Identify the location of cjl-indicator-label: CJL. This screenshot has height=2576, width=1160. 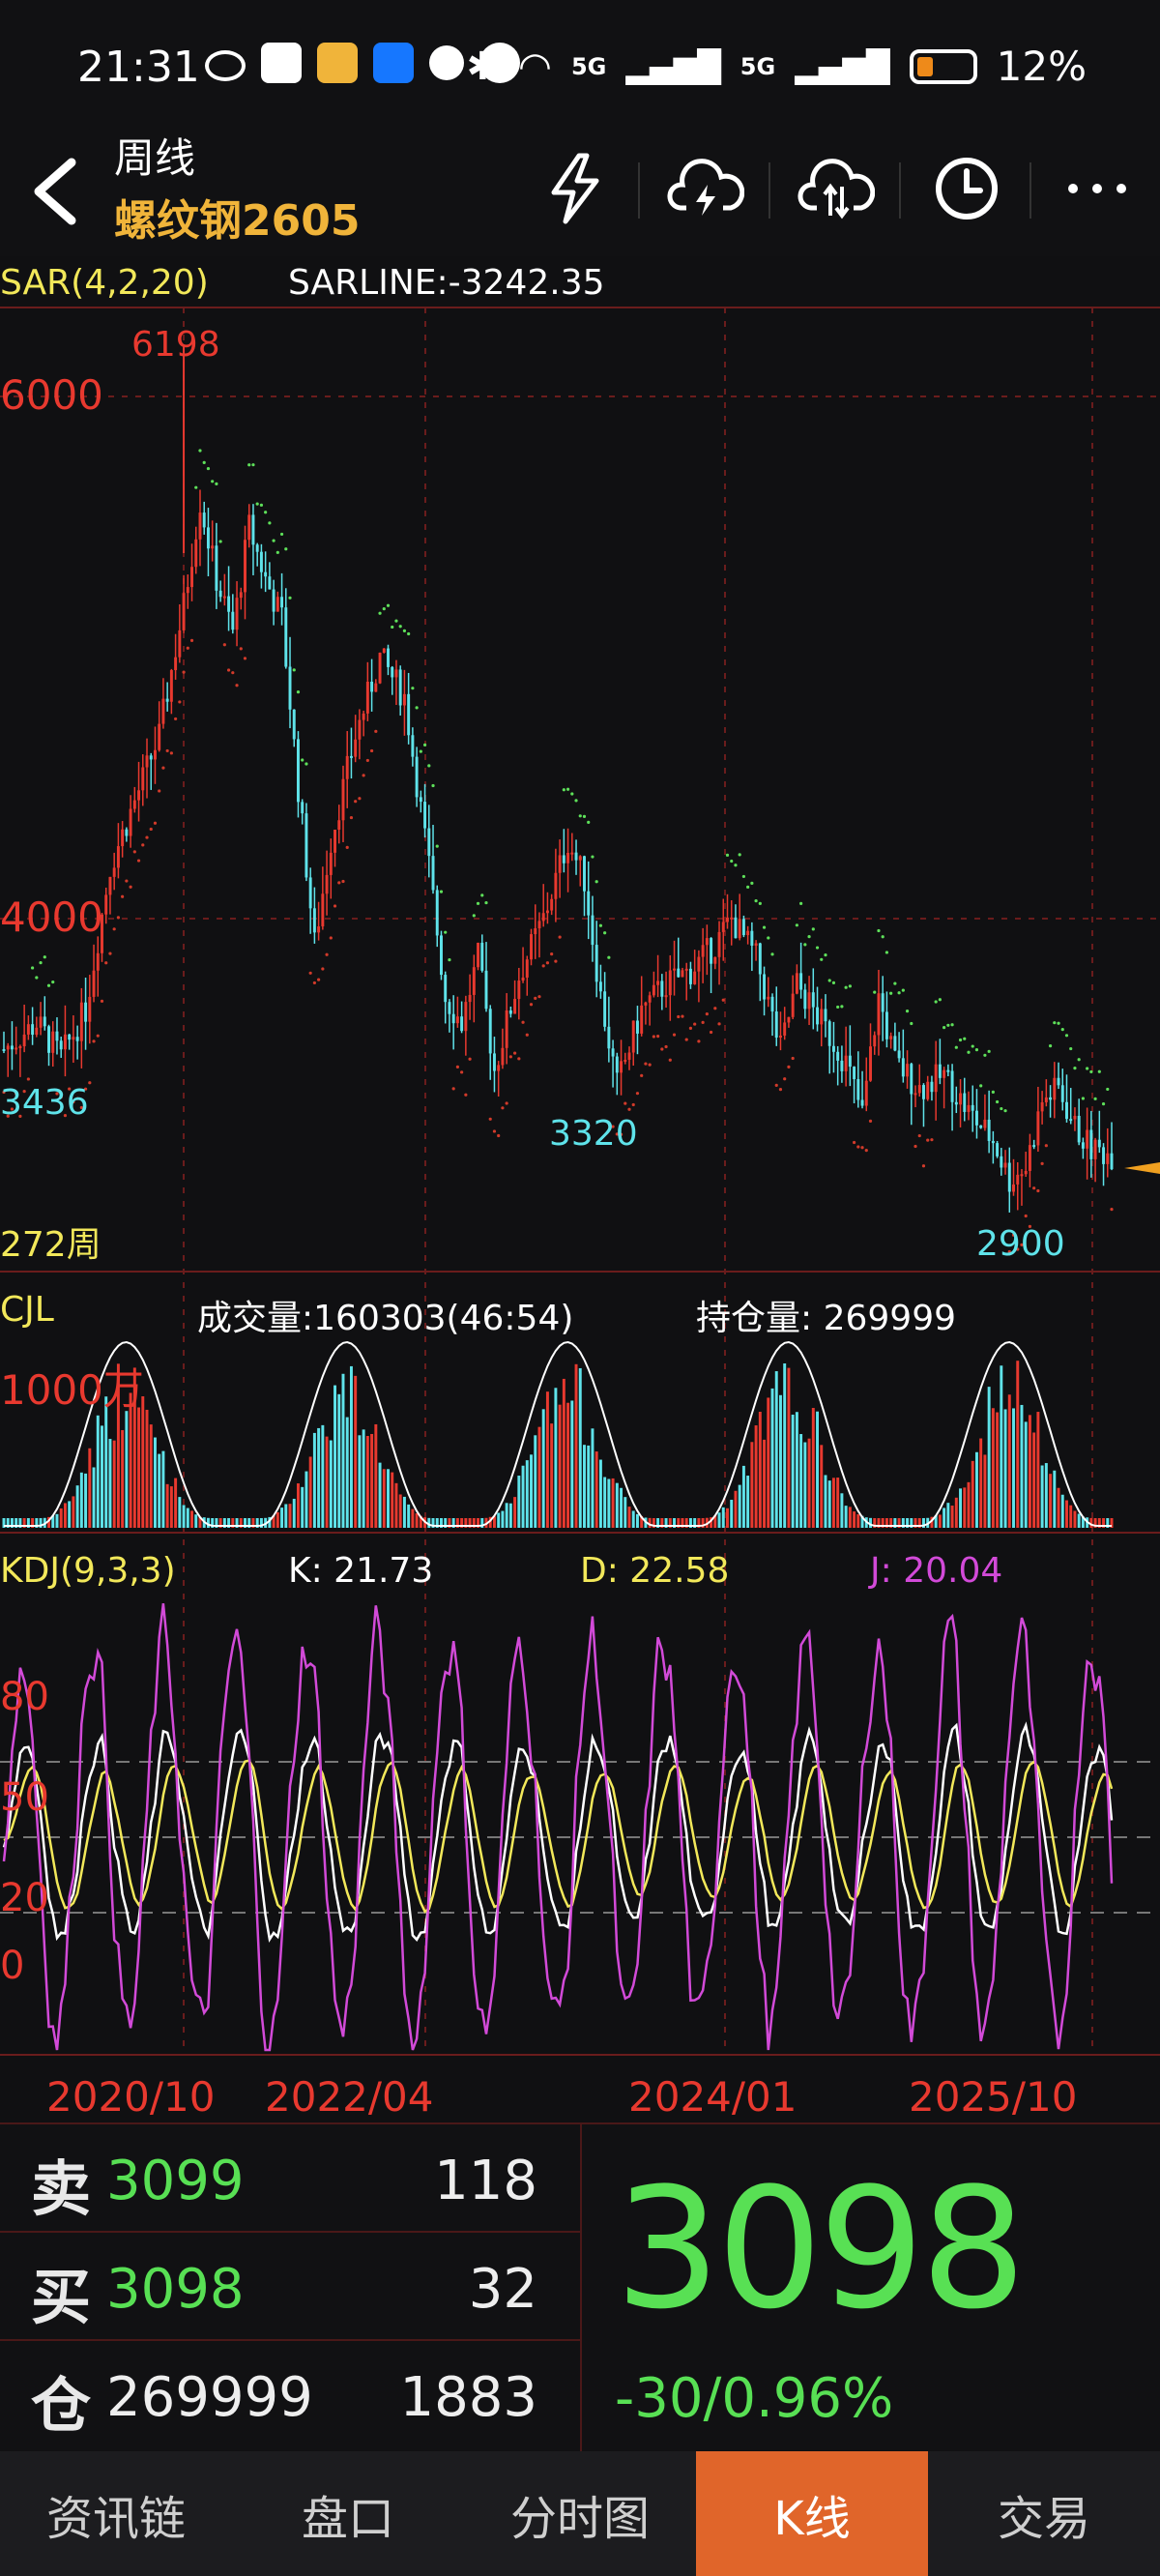
(27, 1310).